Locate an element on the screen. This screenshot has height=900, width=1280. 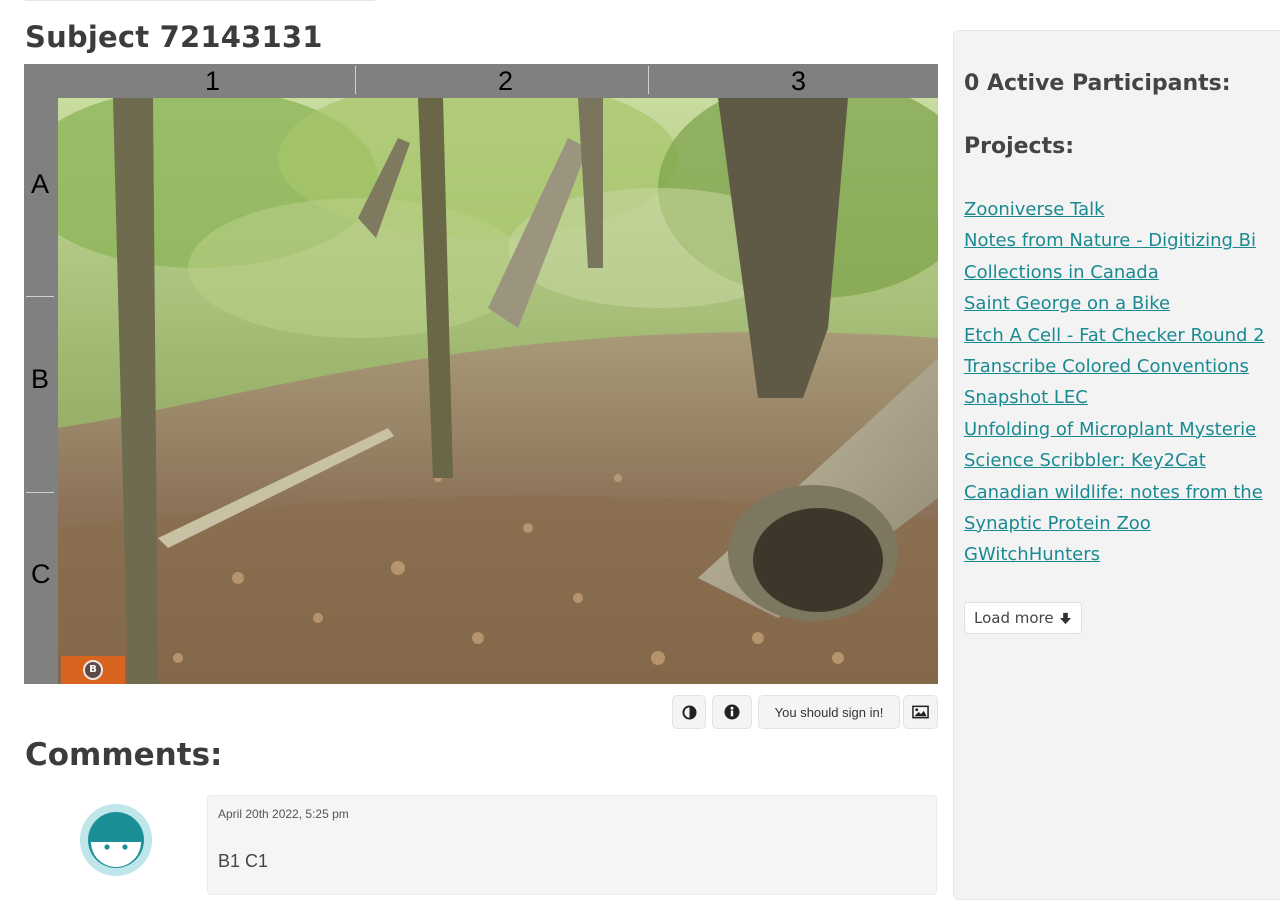
list-item: Saint George on a Bike is located at coordinates (1114, 303).